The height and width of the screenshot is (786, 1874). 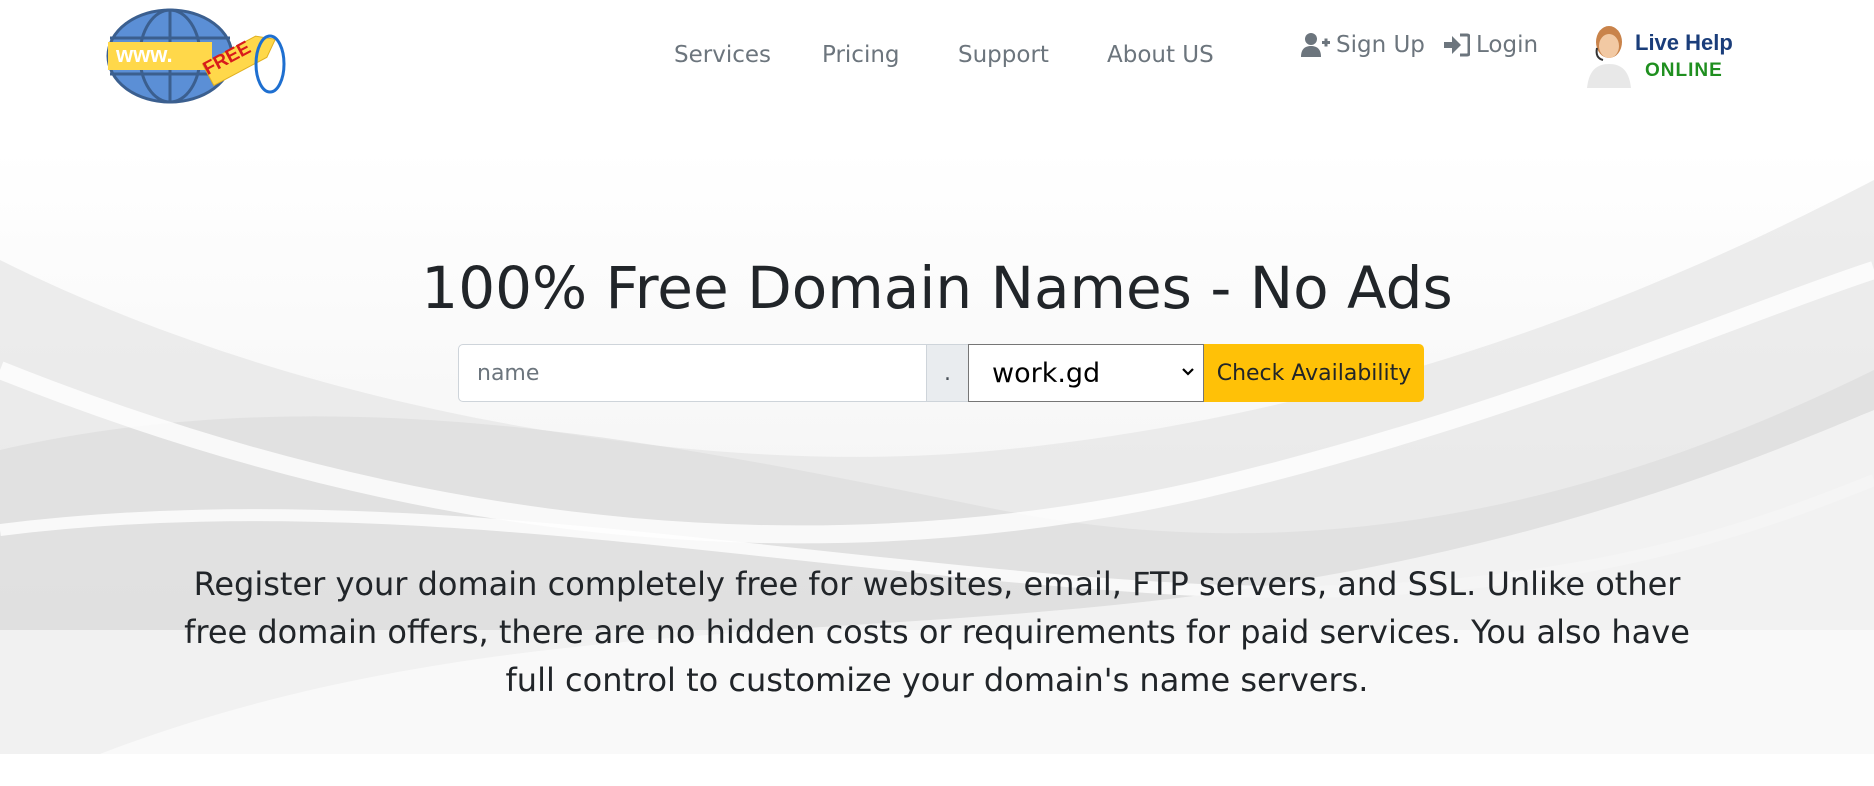 I want to click on nav-services: Services, so click(x=722, y=55).